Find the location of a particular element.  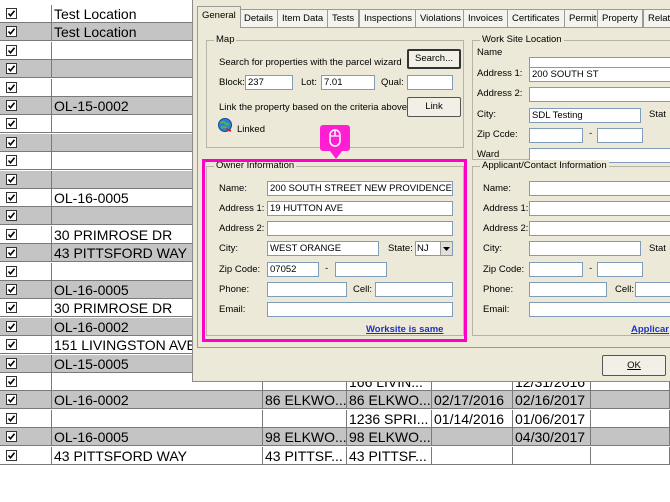

applicant-email-input is located at coordinates (599, 309).